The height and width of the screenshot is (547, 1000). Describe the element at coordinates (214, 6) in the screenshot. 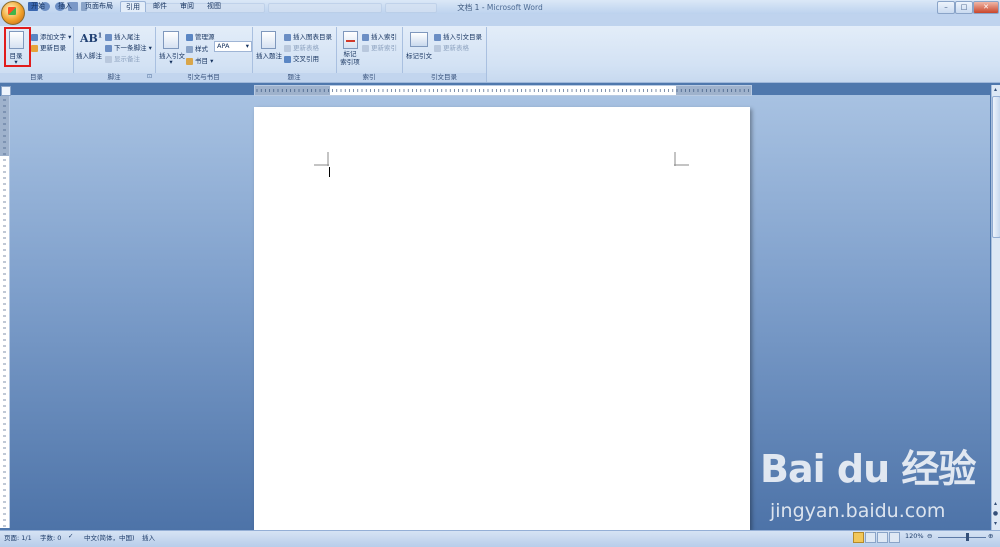

I see `tab-view: 视图` at that location.